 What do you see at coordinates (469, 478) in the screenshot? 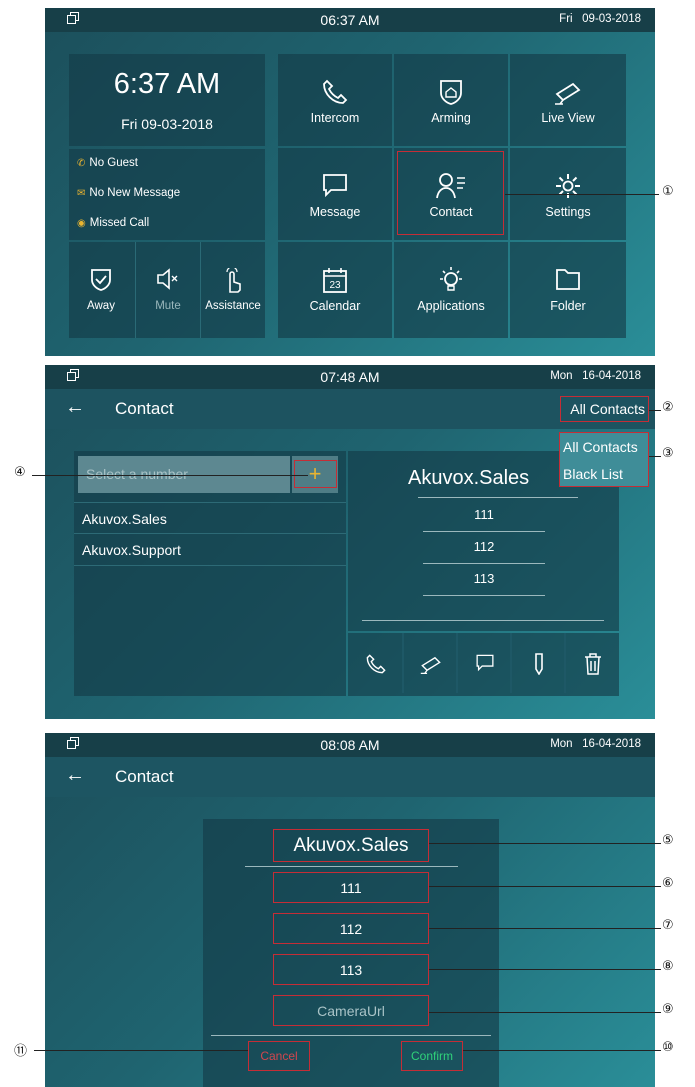
I see `contact-name: Akuvox.Sales` at bounding box center [469, 478].